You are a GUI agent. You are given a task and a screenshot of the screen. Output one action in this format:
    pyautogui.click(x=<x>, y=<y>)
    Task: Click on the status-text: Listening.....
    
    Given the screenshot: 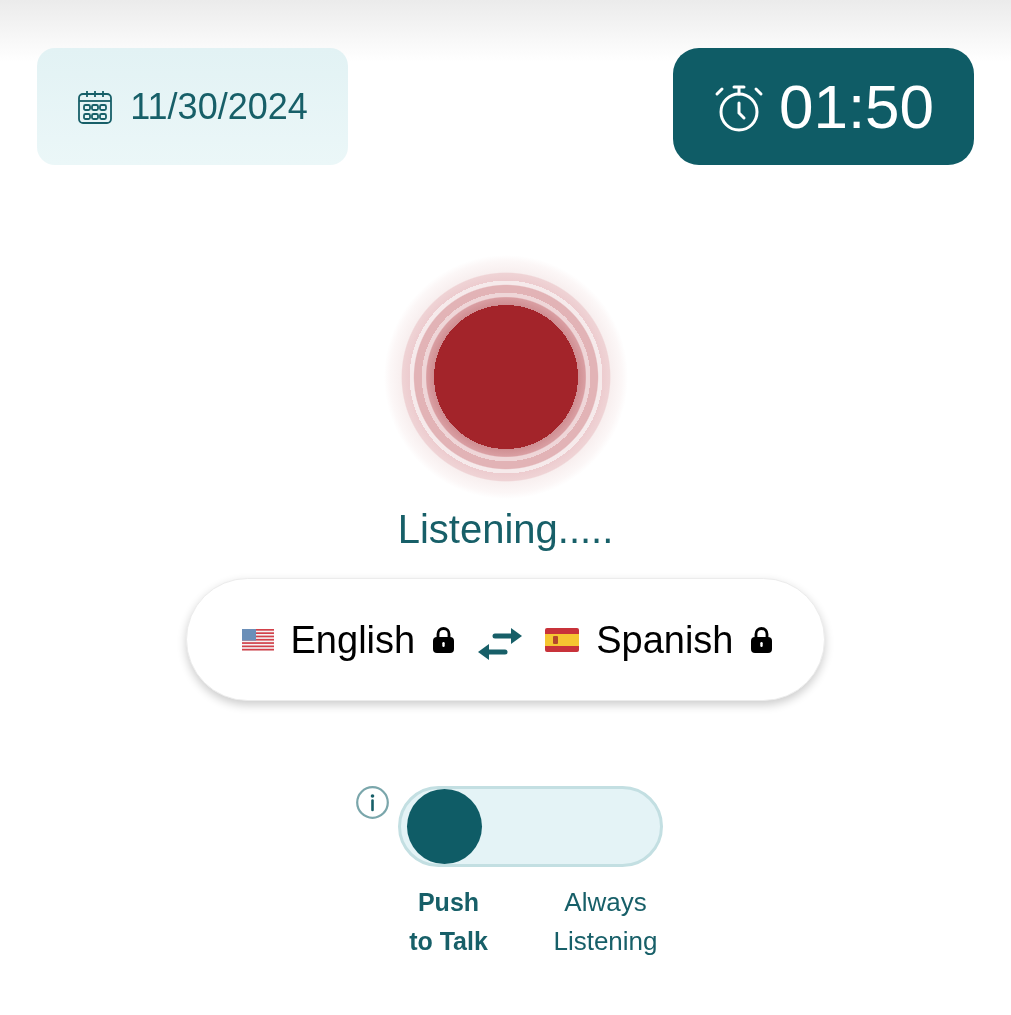 What is the action you would take?
    pyautogui.click(x=505, y=529)
    